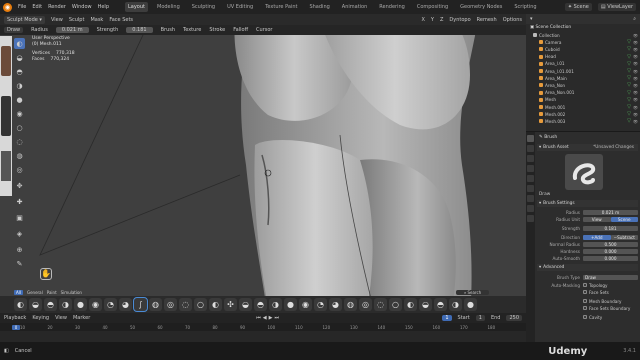 This screenshot has width=640, height=360. What do you see at coordinates (624, 219) in the screenshot?
I see `radius-unit-scene: Scene` at bounding box center [624, 219].